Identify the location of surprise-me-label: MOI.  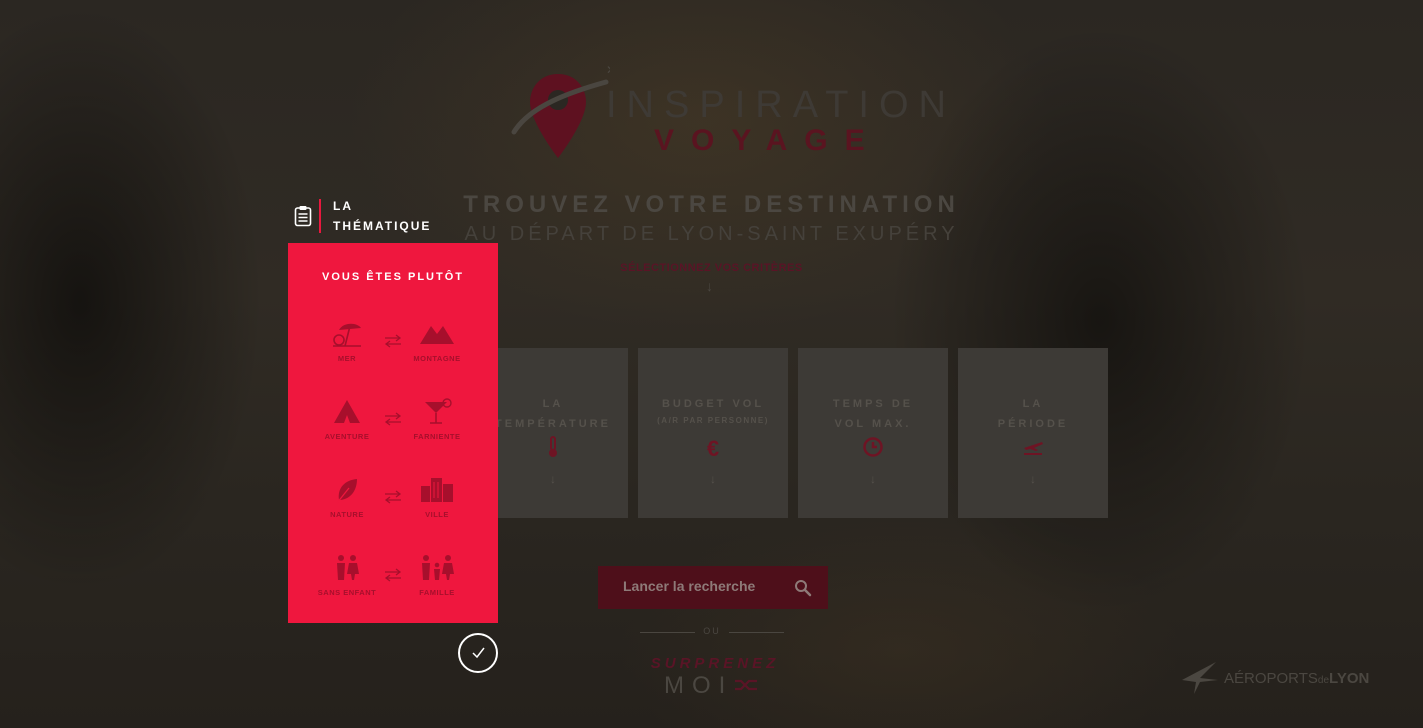
(699, 685).